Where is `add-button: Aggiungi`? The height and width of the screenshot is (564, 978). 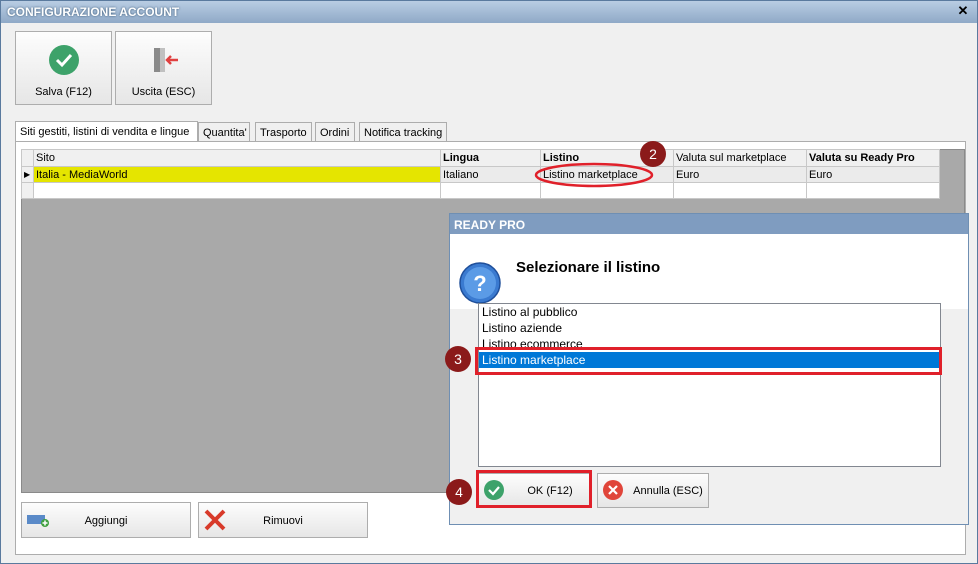
add-button: Aggiungi is located at coordinates (106, 520).